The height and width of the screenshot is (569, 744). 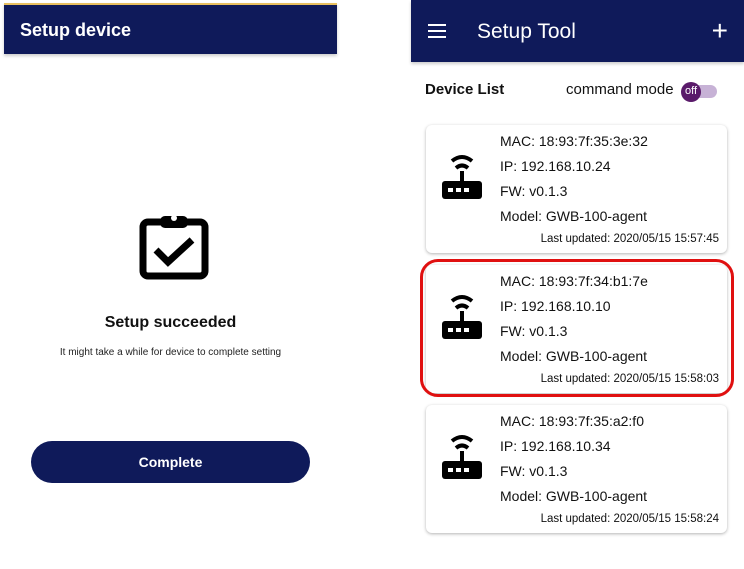 What do you see at coordinates (699, 92) in the screenshot?
I see `command-mode-toggle: off` at bounding box center [699, 92].